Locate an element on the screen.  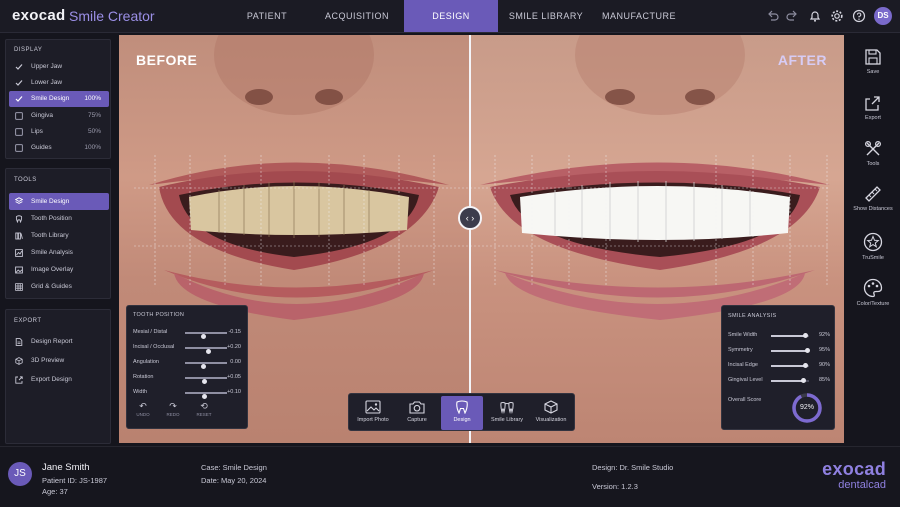
display-item-upper-jaw: Upper Jaw is located at coordinates (59, 67).